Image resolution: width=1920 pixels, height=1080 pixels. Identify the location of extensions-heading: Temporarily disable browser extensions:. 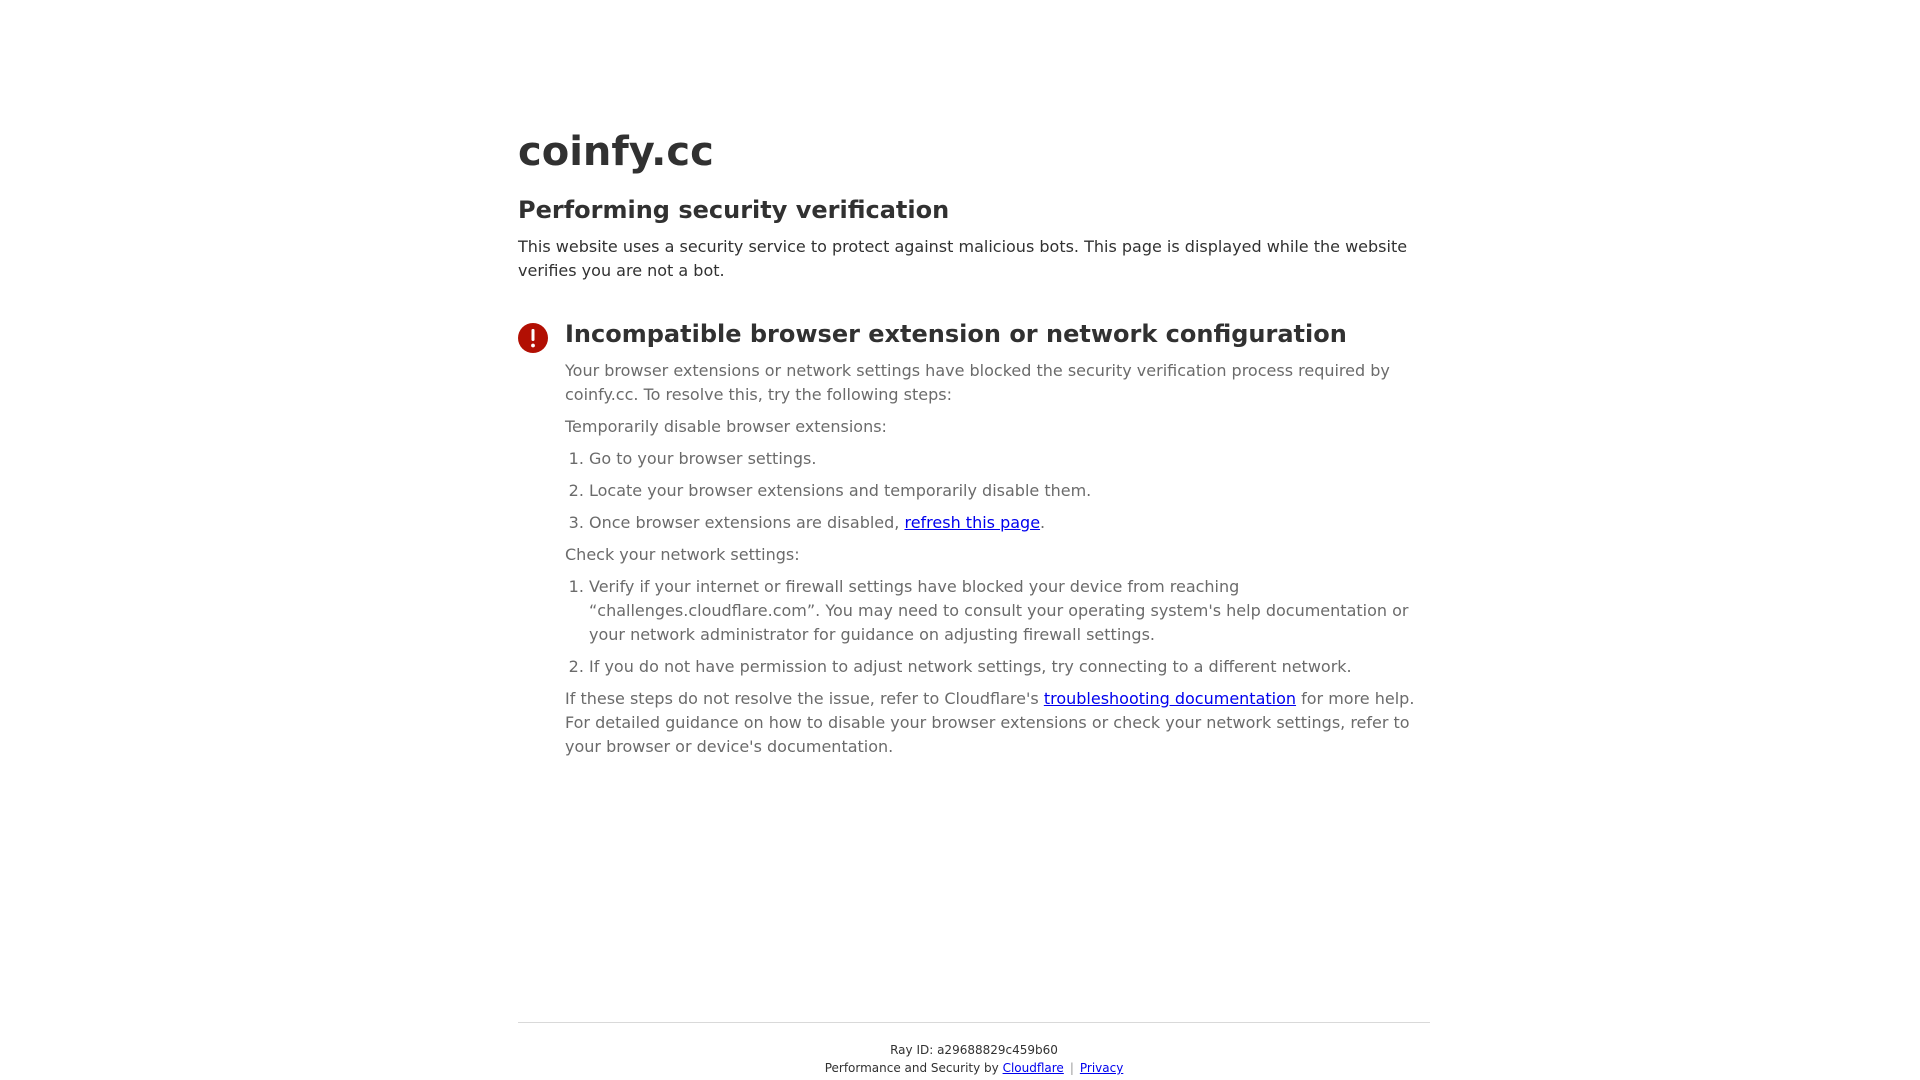
(726, 426).